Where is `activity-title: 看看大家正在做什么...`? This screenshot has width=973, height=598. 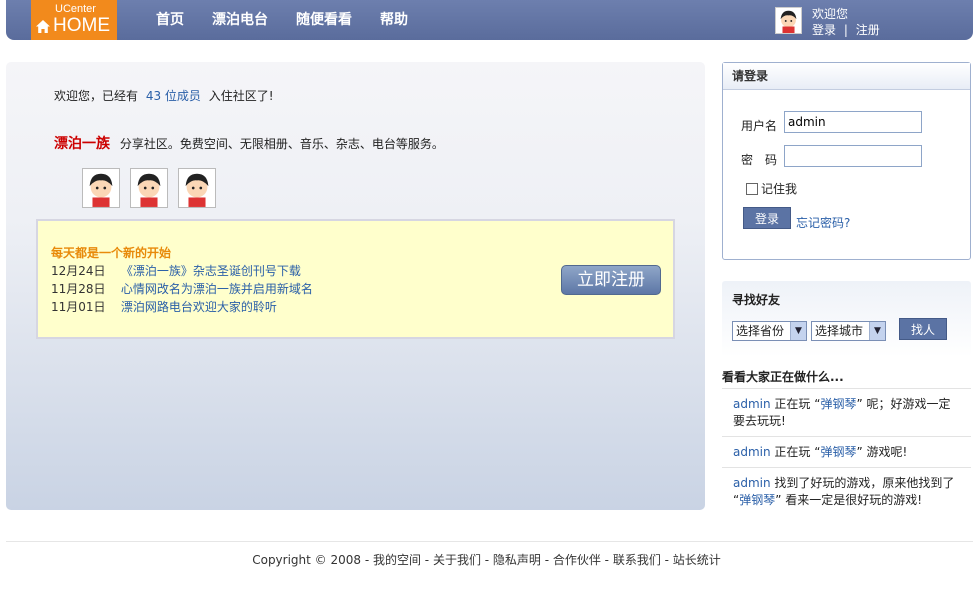 activity-title: 看看大家正在做什么... is located at coordinates (783, 377).